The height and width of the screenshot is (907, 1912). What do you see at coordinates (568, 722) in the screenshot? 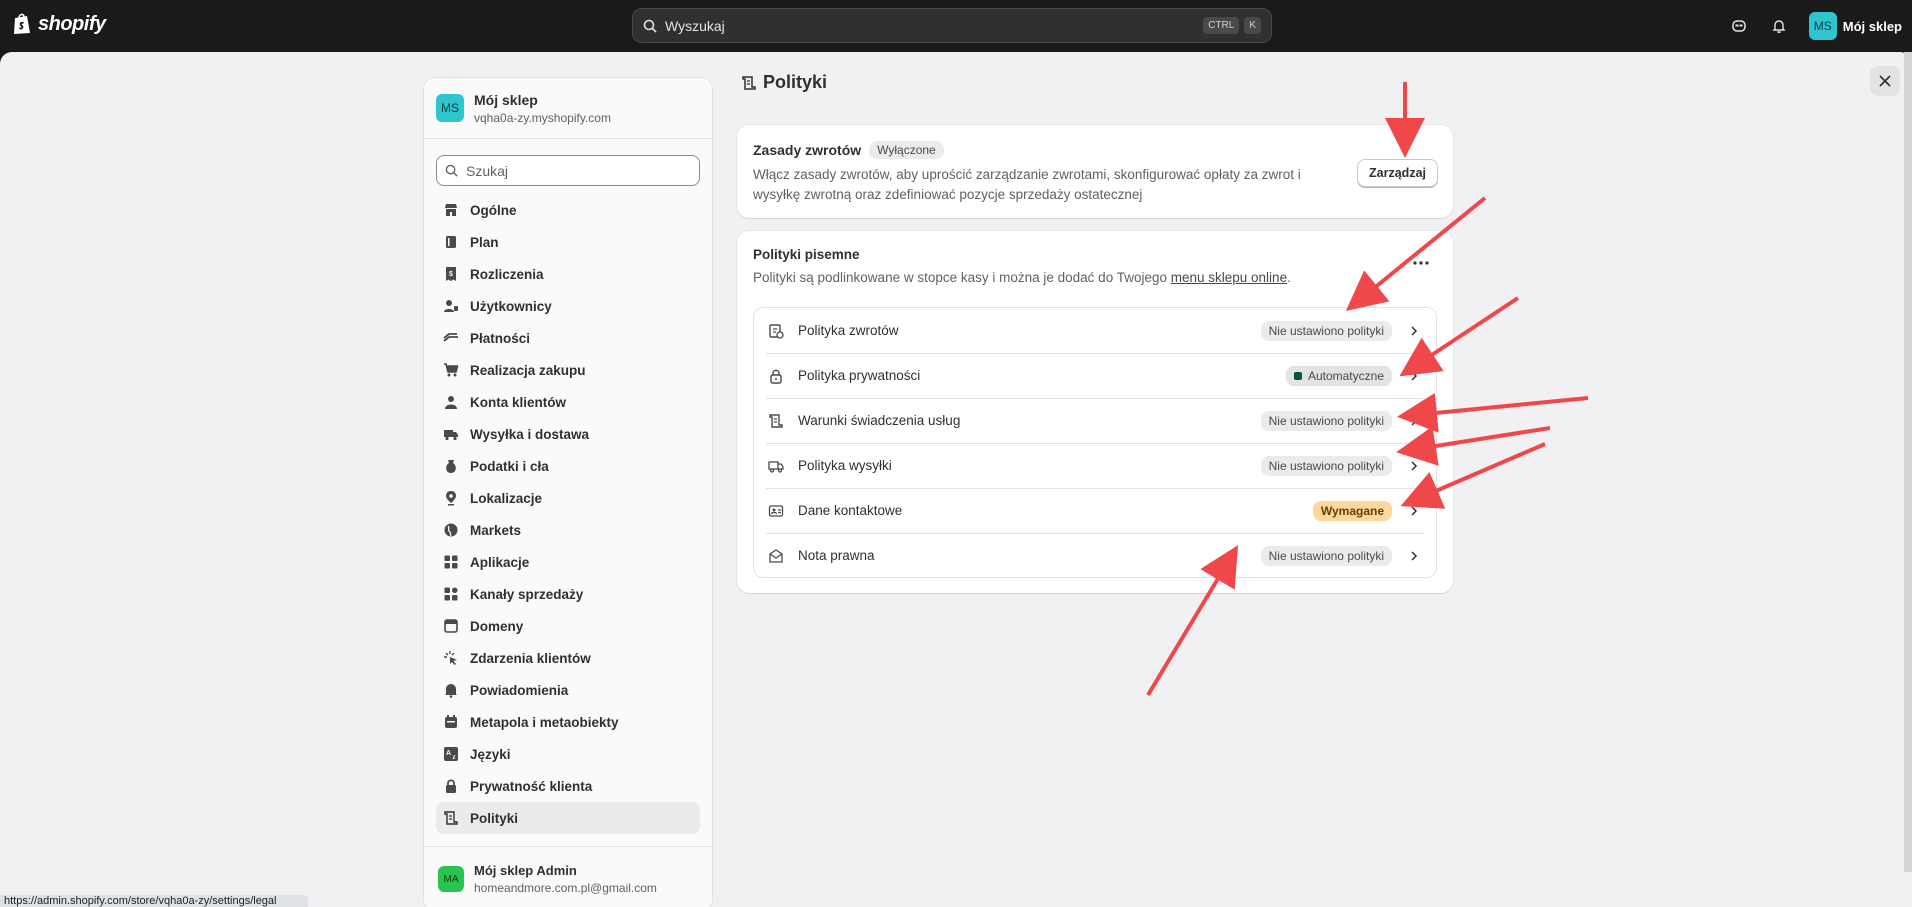
I see `sidebar-item-metafields: Metapola i metaobiekty` at bounding box center [568, 722].